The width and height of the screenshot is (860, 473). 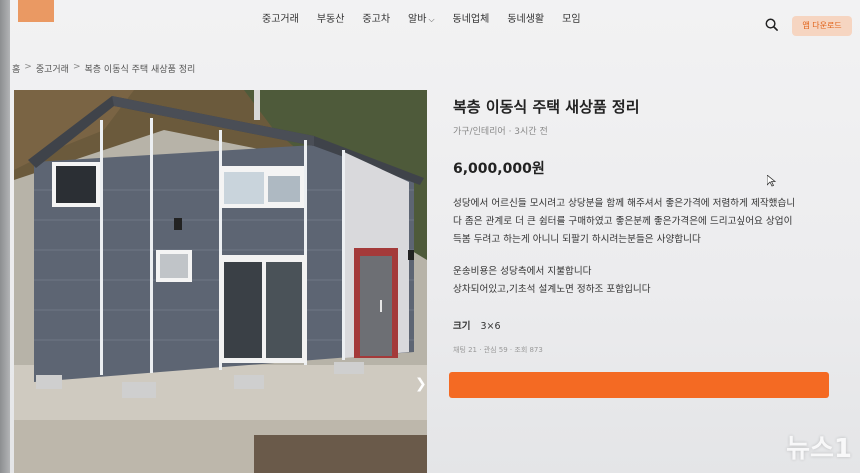 I want to click on mouse-cursor-icon, so click(x=772, y=181).